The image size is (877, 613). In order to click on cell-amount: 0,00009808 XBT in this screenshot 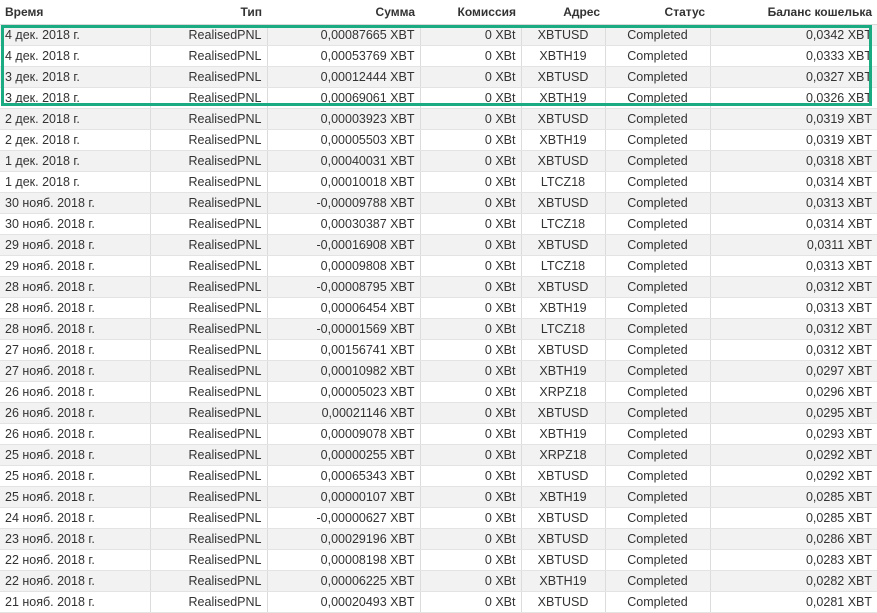, I will do `click(344, 266)`.